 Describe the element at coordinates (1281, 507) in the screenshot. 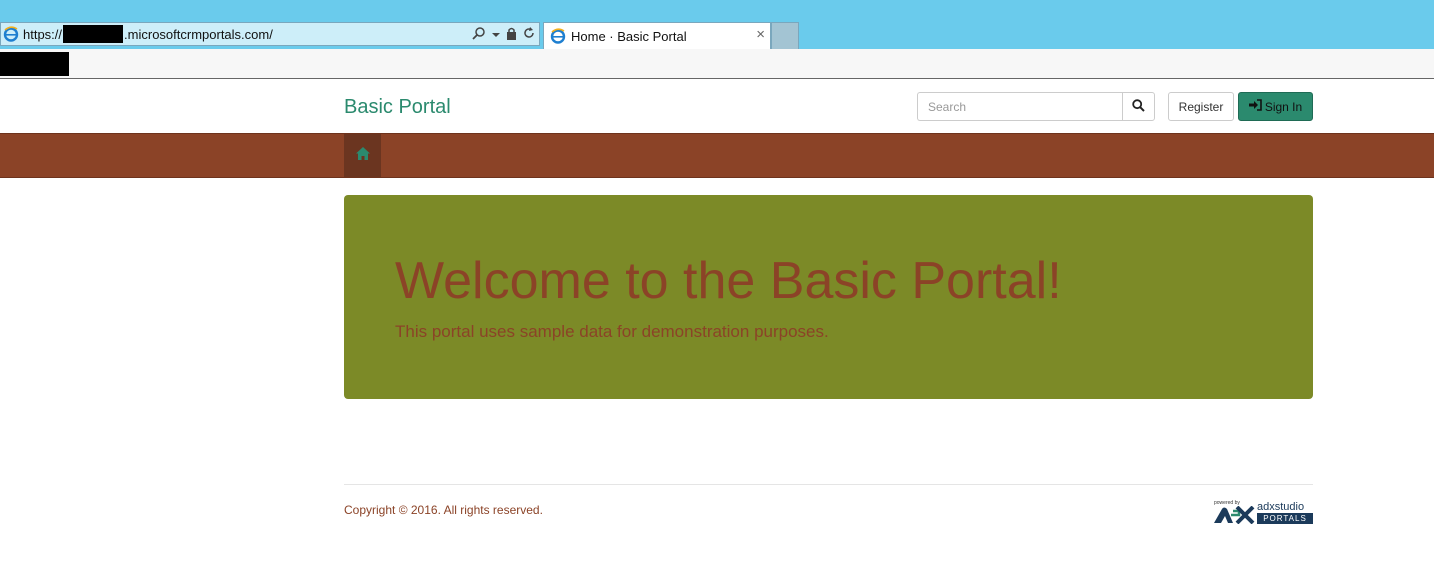

I see `logo-wordmark: adxstudio` at that location.